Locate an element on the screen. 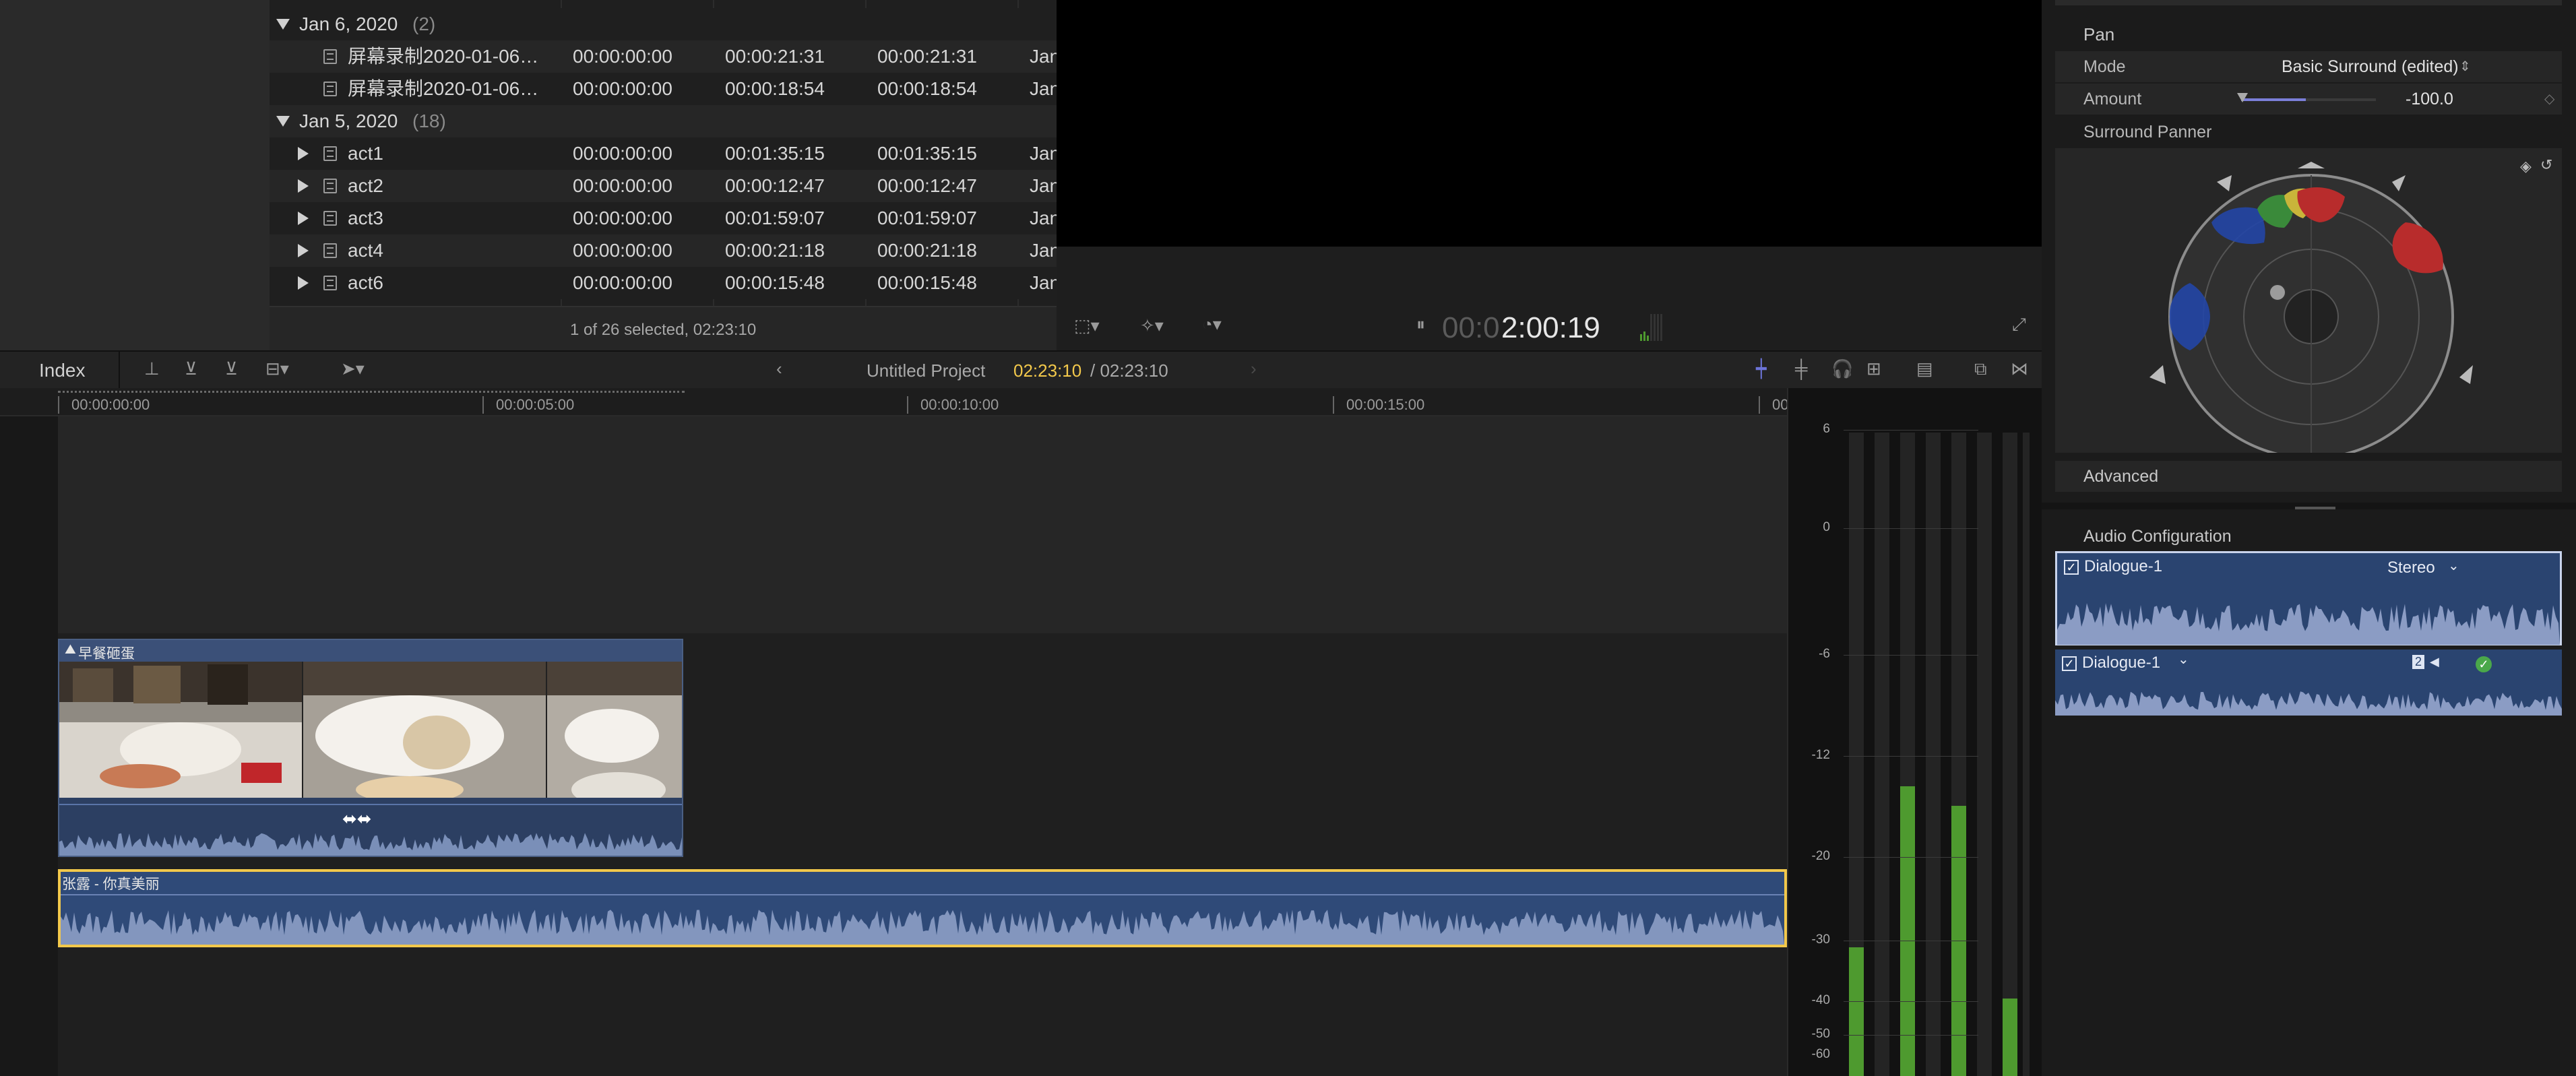 This screenshot has height=1076, width=2576. speed-icon: ◔▾ is located at coordinates (1212, 324).